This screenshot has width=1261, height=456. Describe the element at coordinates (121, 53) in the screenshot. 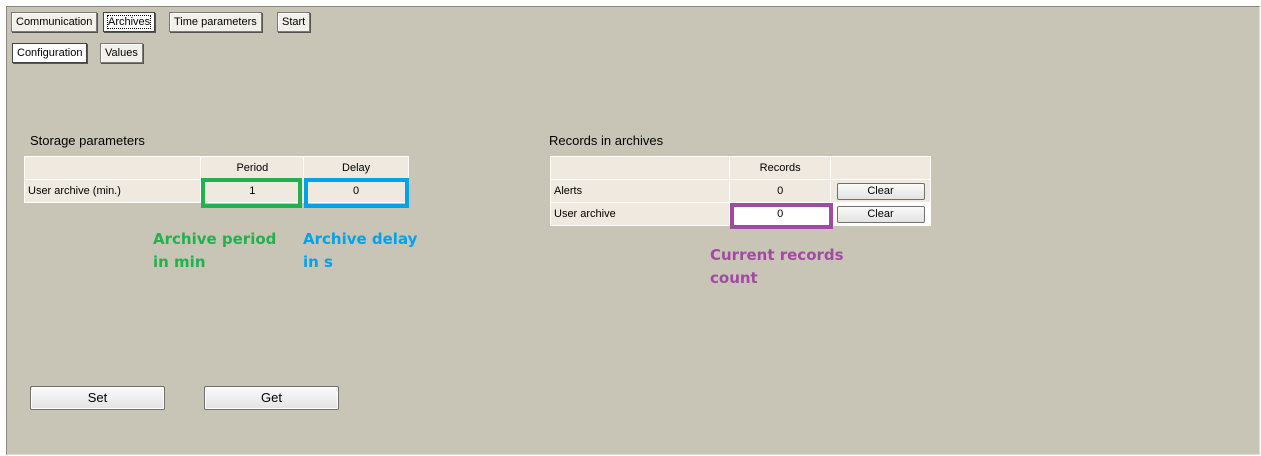

I see `tab-values: Values` at that location.